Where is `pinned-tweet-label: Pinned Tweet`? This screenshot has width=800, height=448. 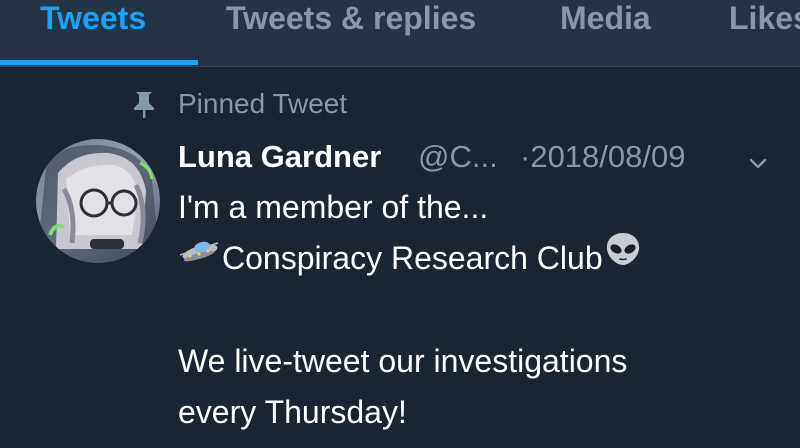 pinned-tweet-label: Pinned Tweet is located at coordinates (263, 103).